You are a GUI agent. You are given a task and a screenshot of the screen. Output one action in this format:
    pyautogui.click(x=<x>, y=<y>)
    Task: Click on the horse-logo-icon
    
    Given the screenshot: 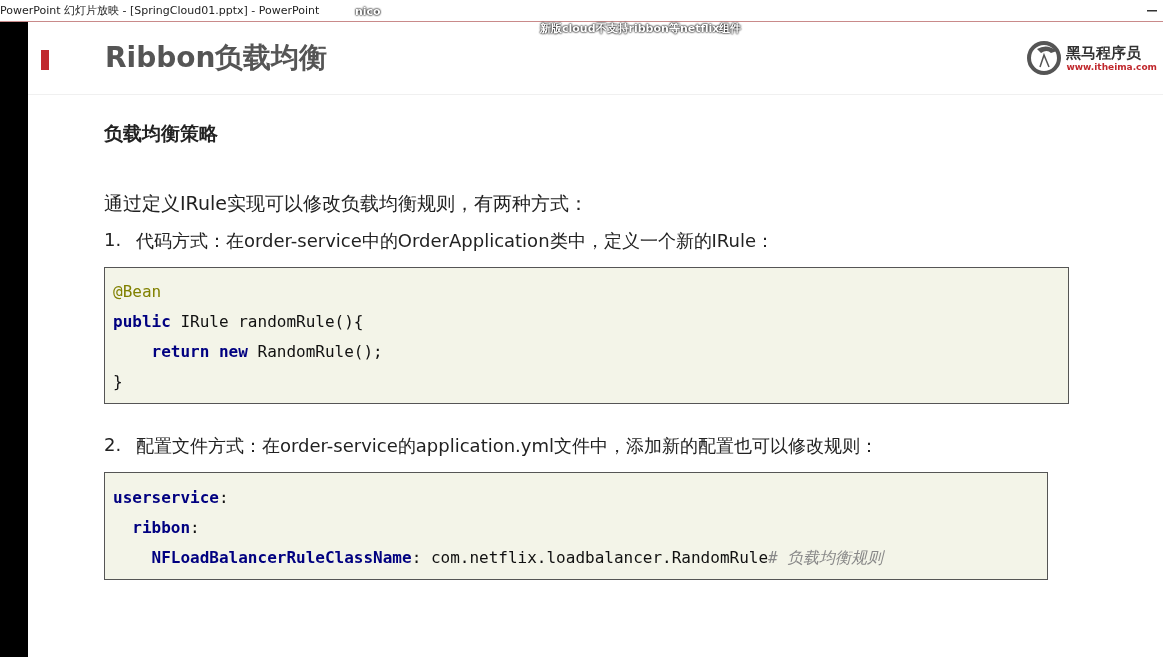 What is the action you would take?
    pyautogui.click(x=1045, y=58)
    